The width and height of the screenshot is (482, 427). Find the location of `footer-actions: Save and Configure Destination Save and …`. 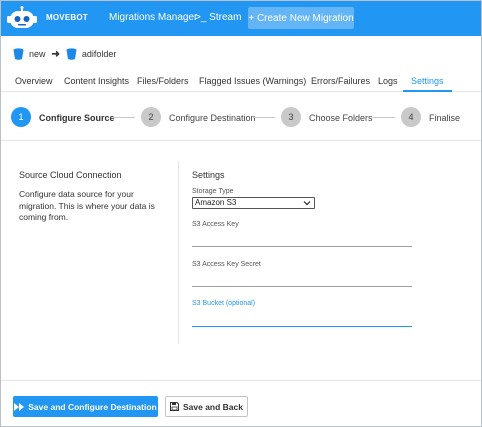

footer-actions: Save and Configure Destination Save and … is located at coordinates (241, 403).